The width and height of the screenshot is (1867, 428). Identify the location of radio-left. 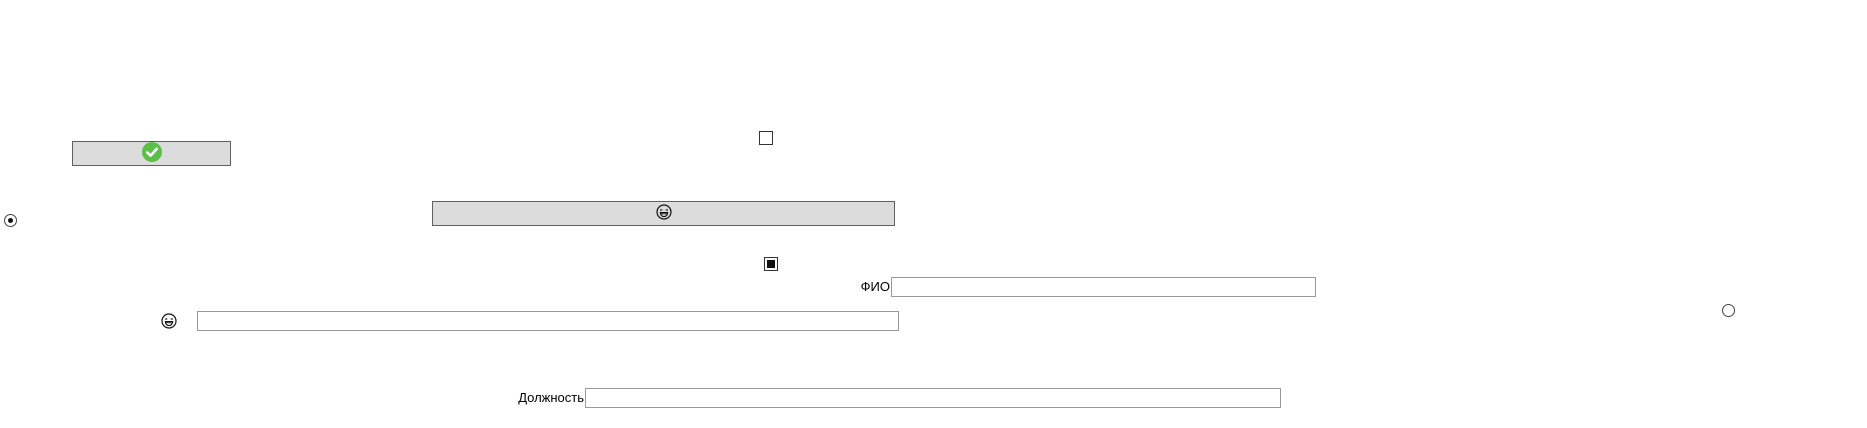
(10, 220).